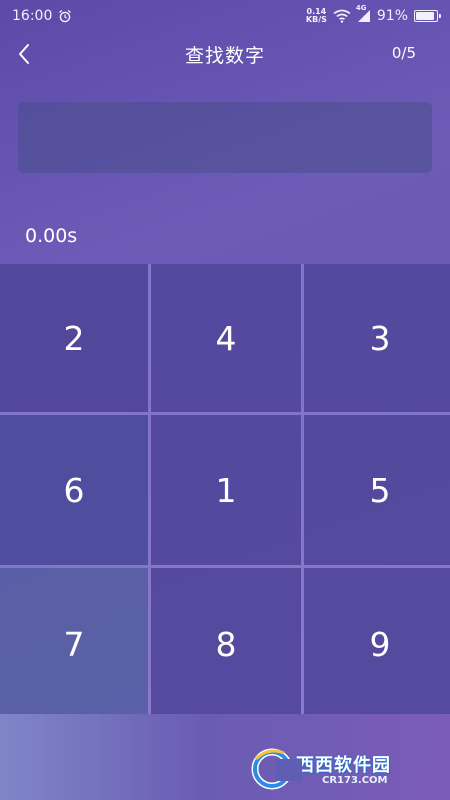  What do you see at coordinates (342, 16) in the screenshot?
I see `wifi-icon` at bounding box center [342, 16].